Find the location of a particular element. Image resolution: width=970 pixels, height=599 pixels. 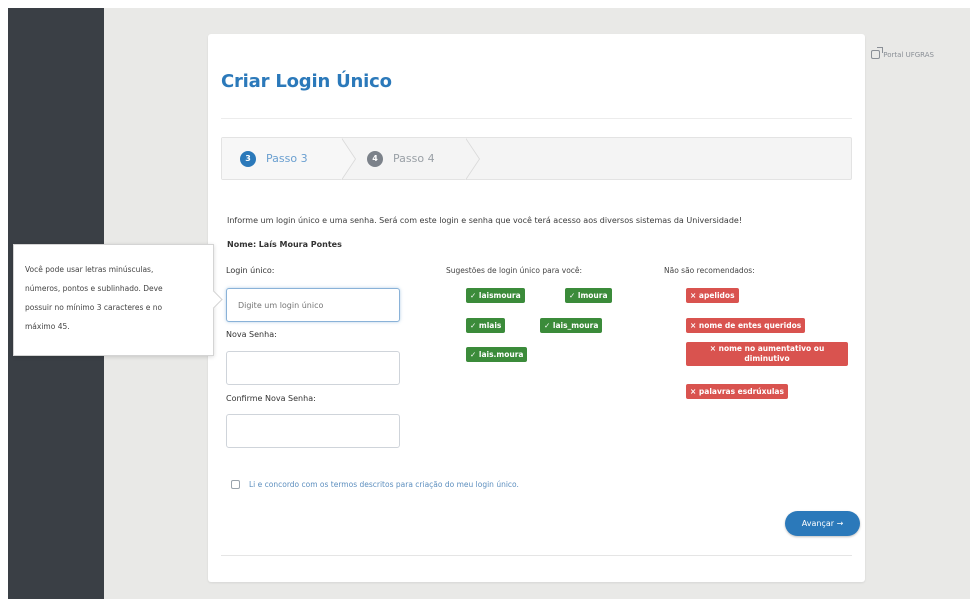

suggestion-badge: ✓ laismoura is located at coordinates (495, 295).